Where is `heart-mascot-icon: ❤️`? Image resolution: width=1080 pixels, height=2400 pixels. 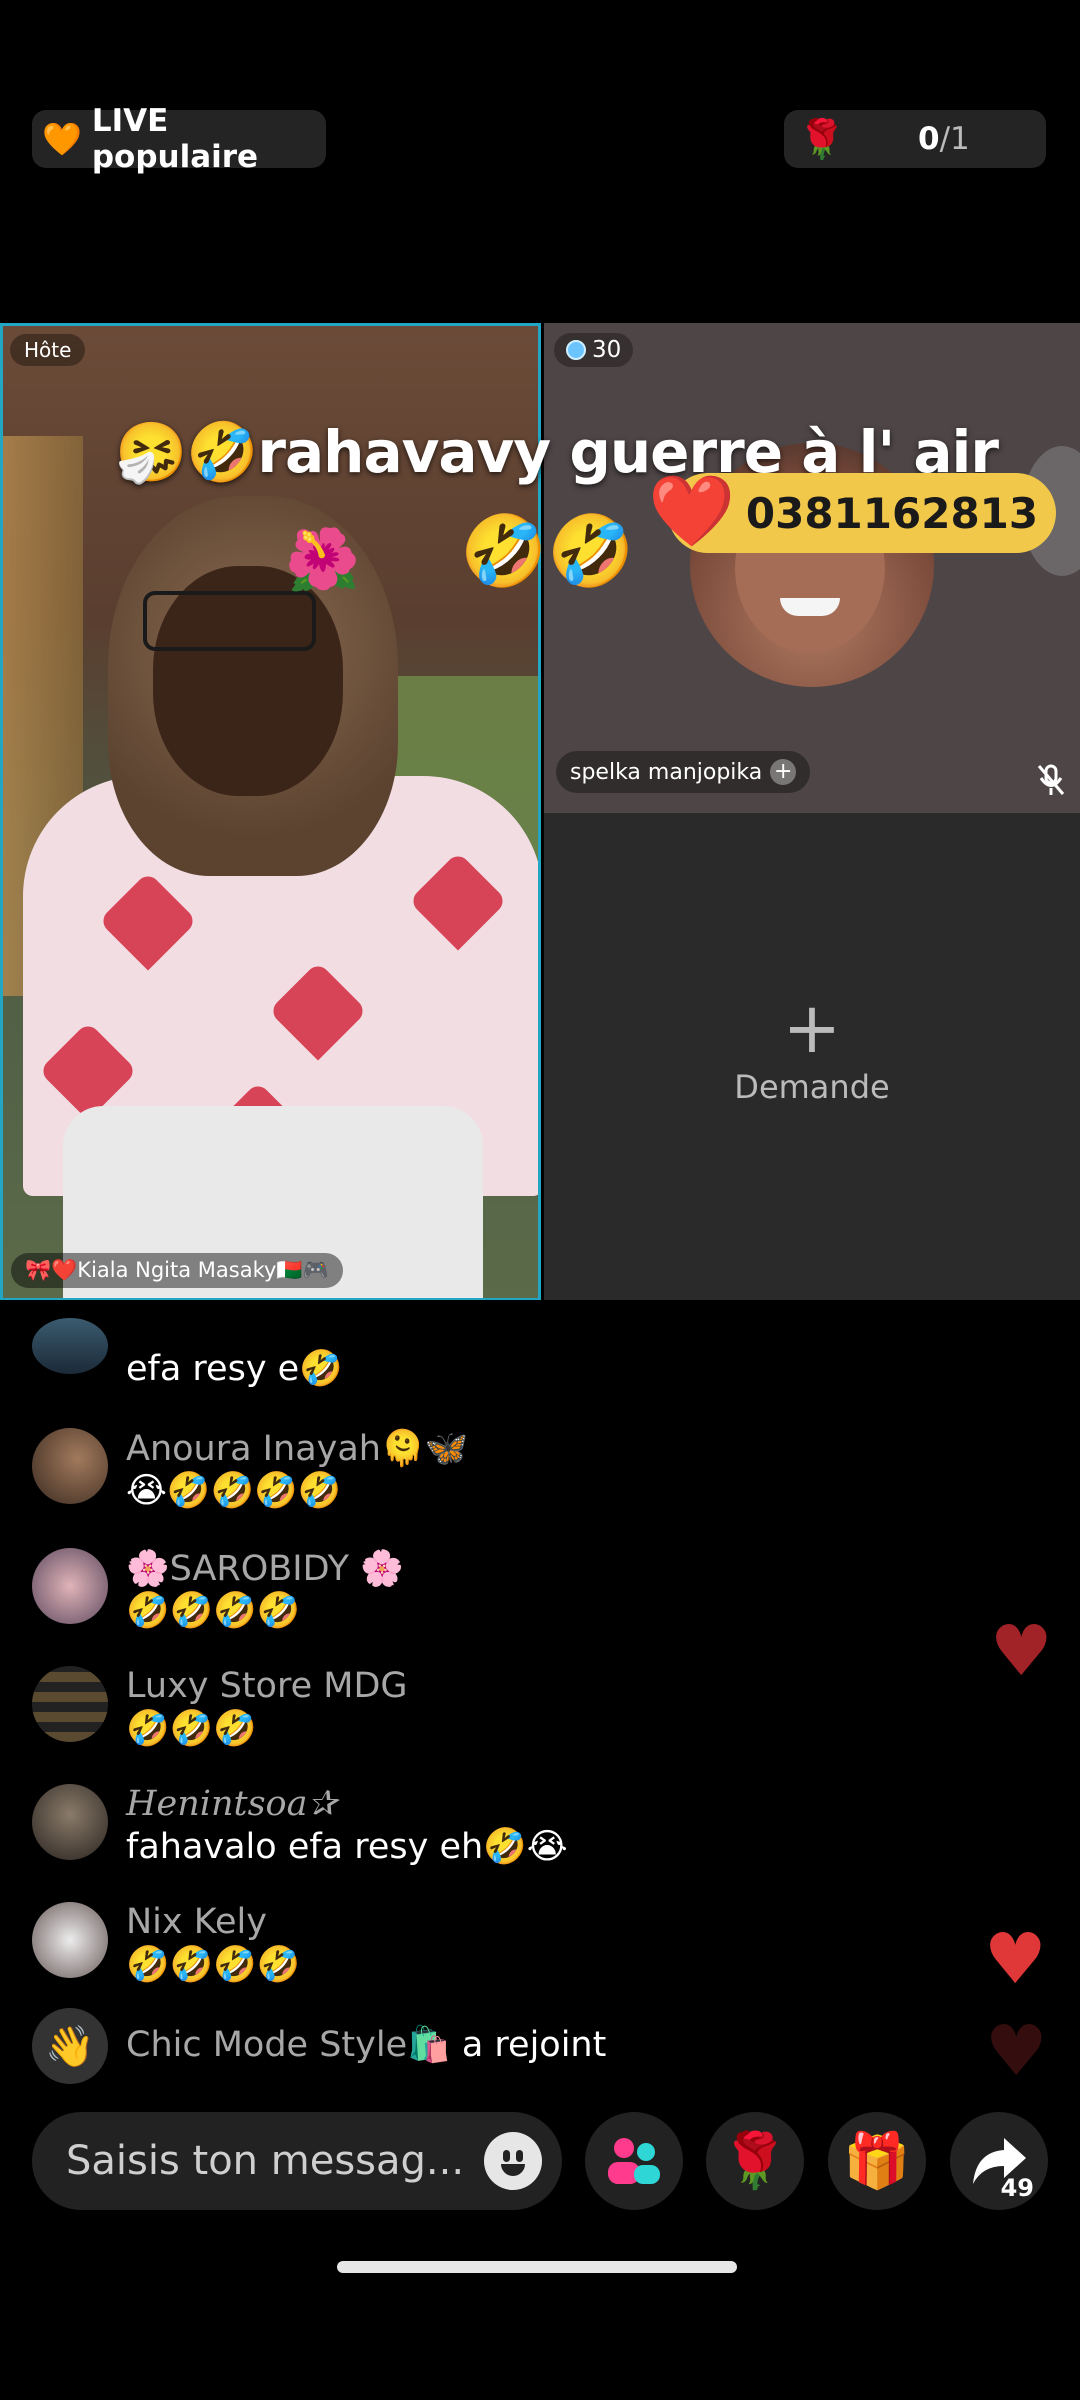
heart-mascot-icon: ❤️ is located at coordinates (692, 511).